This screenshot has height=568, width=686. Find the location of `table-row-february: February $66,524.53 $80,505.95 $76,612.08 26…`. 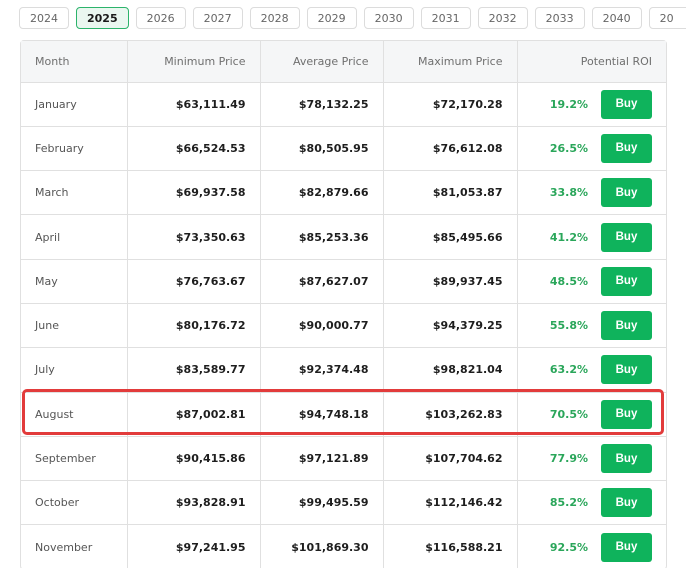

table-row-february: February $66,524.53 $80,505.95 $76,612.08 26… is located at coordinates (343, 149).